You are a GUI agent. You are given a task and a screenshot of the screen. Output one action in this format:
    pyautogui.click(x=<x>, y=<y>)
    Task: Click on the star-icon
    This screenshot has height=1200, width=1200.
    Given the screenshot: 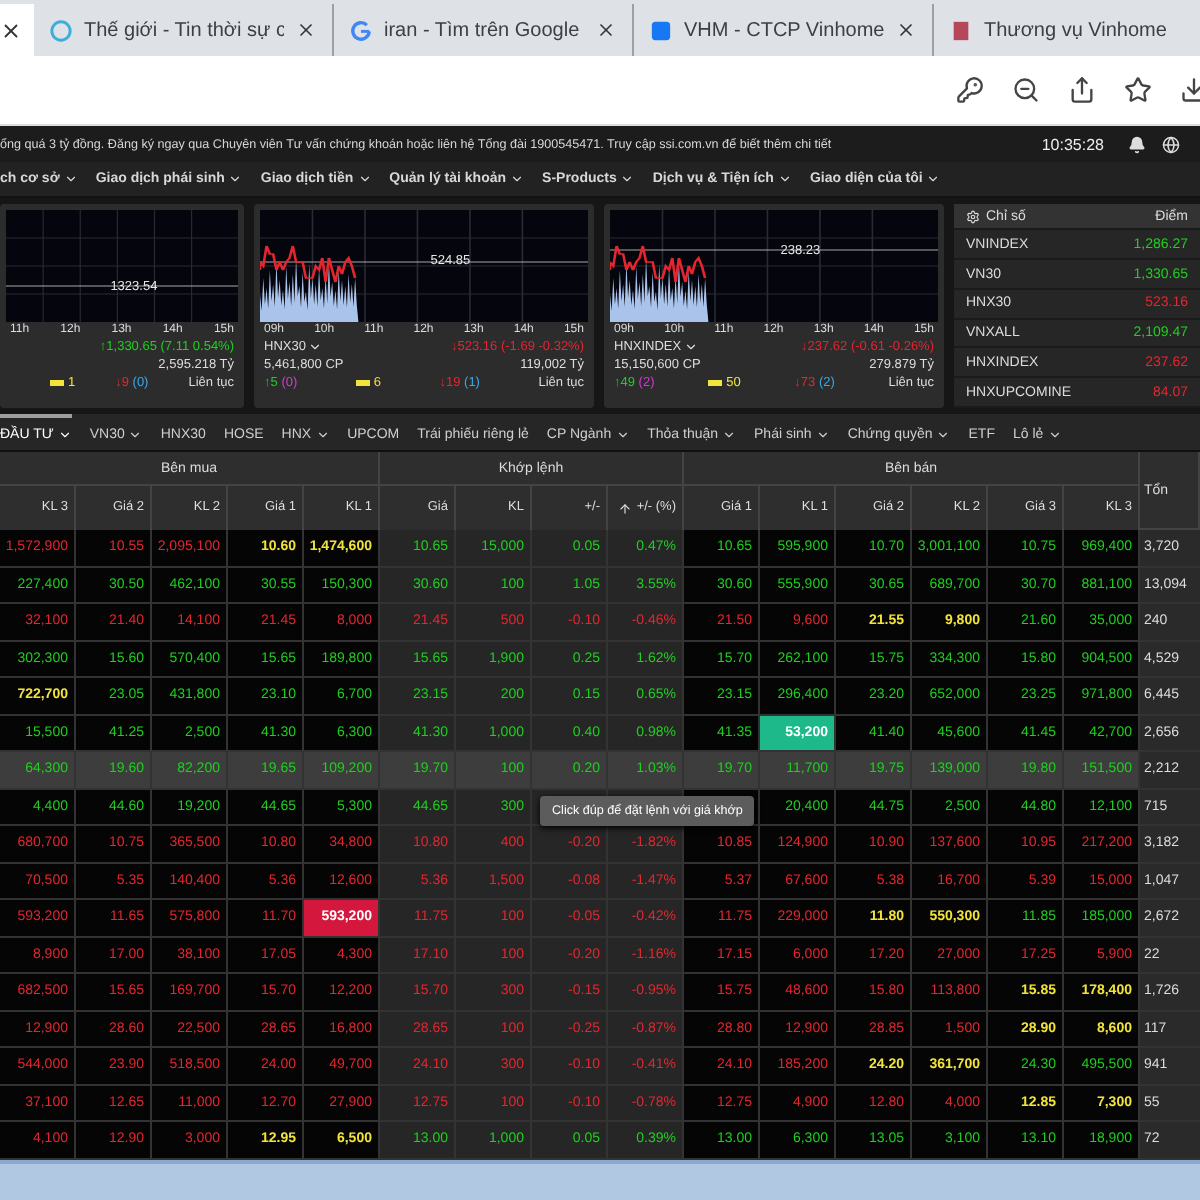 What is the action you would take?
    pyautogui.click(x=1138, y=90)
    